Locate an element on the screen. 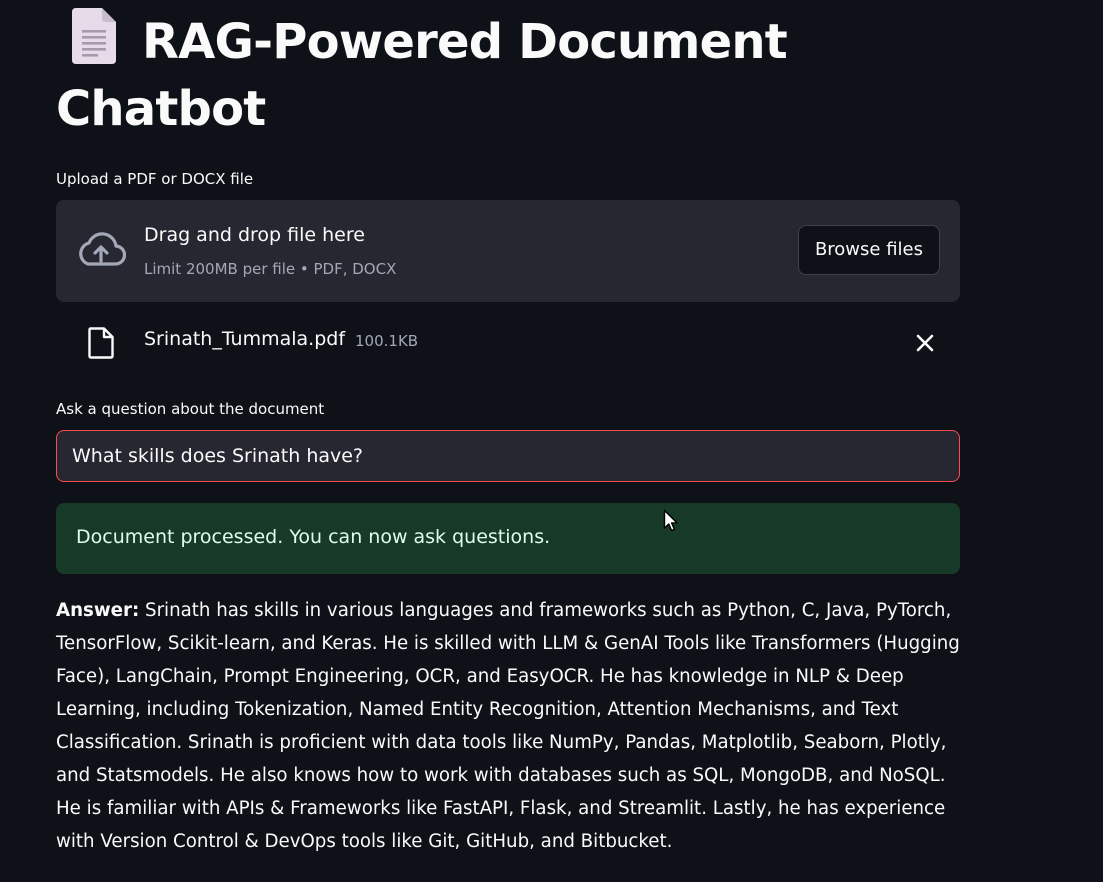 Image resolution: width=1103 pixels, height=882 pixels. uploaded-file-row: Srinath_Tummala.pdf 100.1KB is located at coordinates (508, 342).